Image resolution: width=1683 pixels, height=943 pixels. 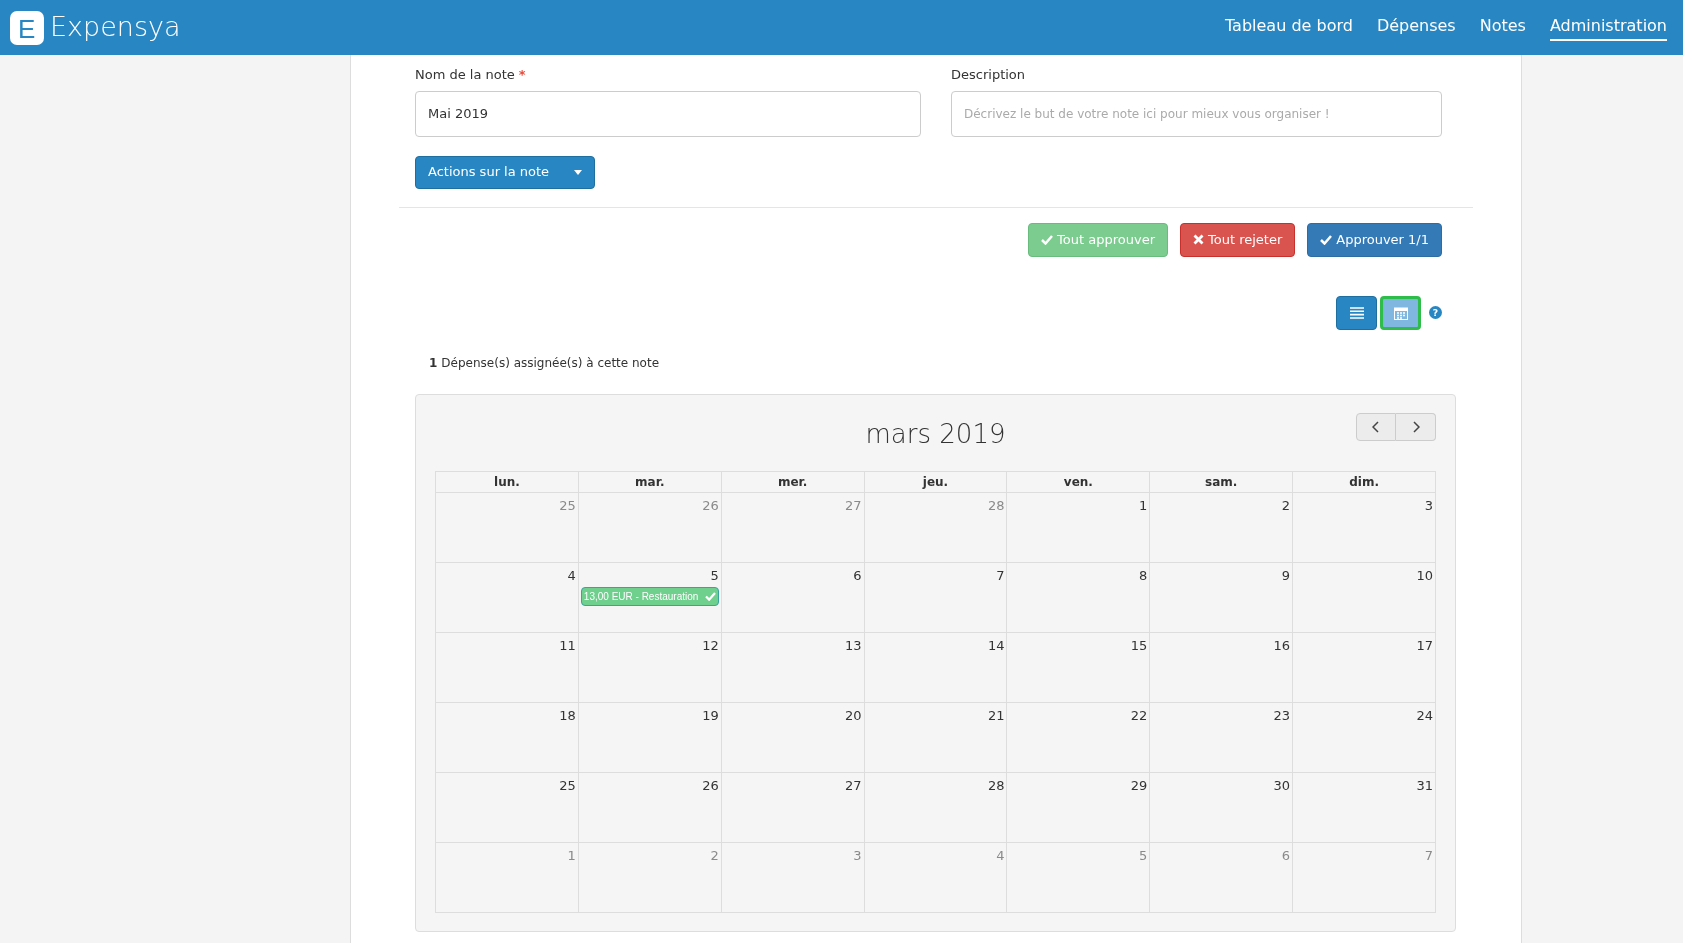 What do you see at coordinates (1079, 482) in the screenshot?
I see `weekday-header: ven.` at bounding box center [1079, 482].